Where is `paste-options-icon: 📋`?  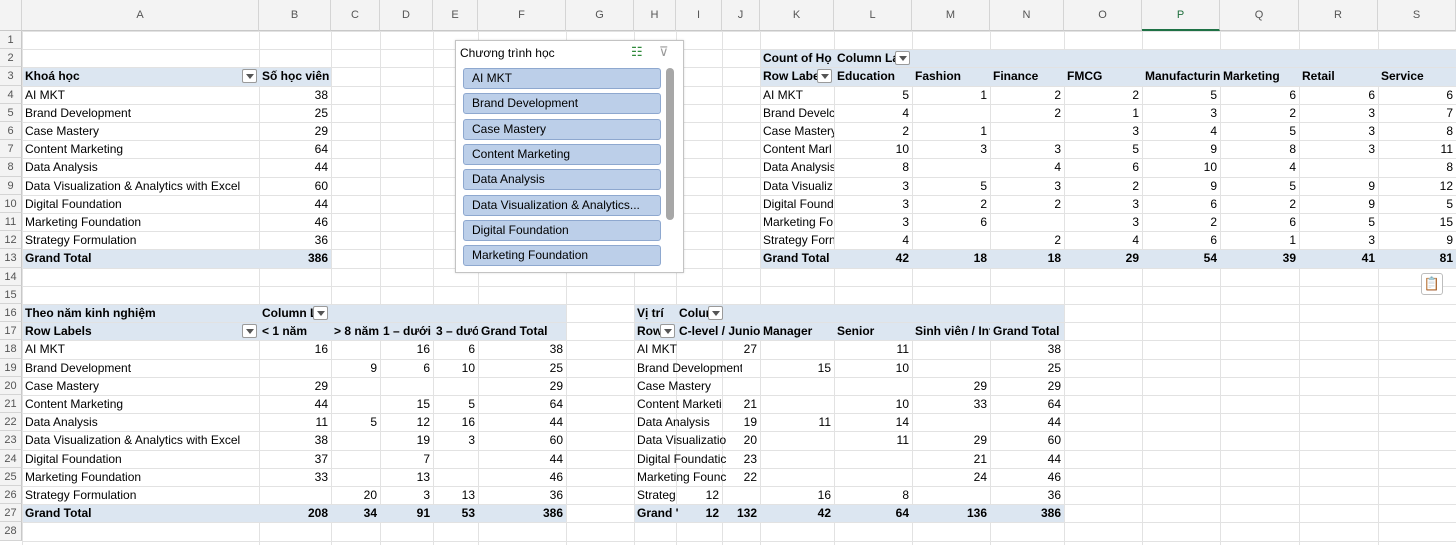 paste-options-icon: 📋 is located at coordinates (1432, 284).